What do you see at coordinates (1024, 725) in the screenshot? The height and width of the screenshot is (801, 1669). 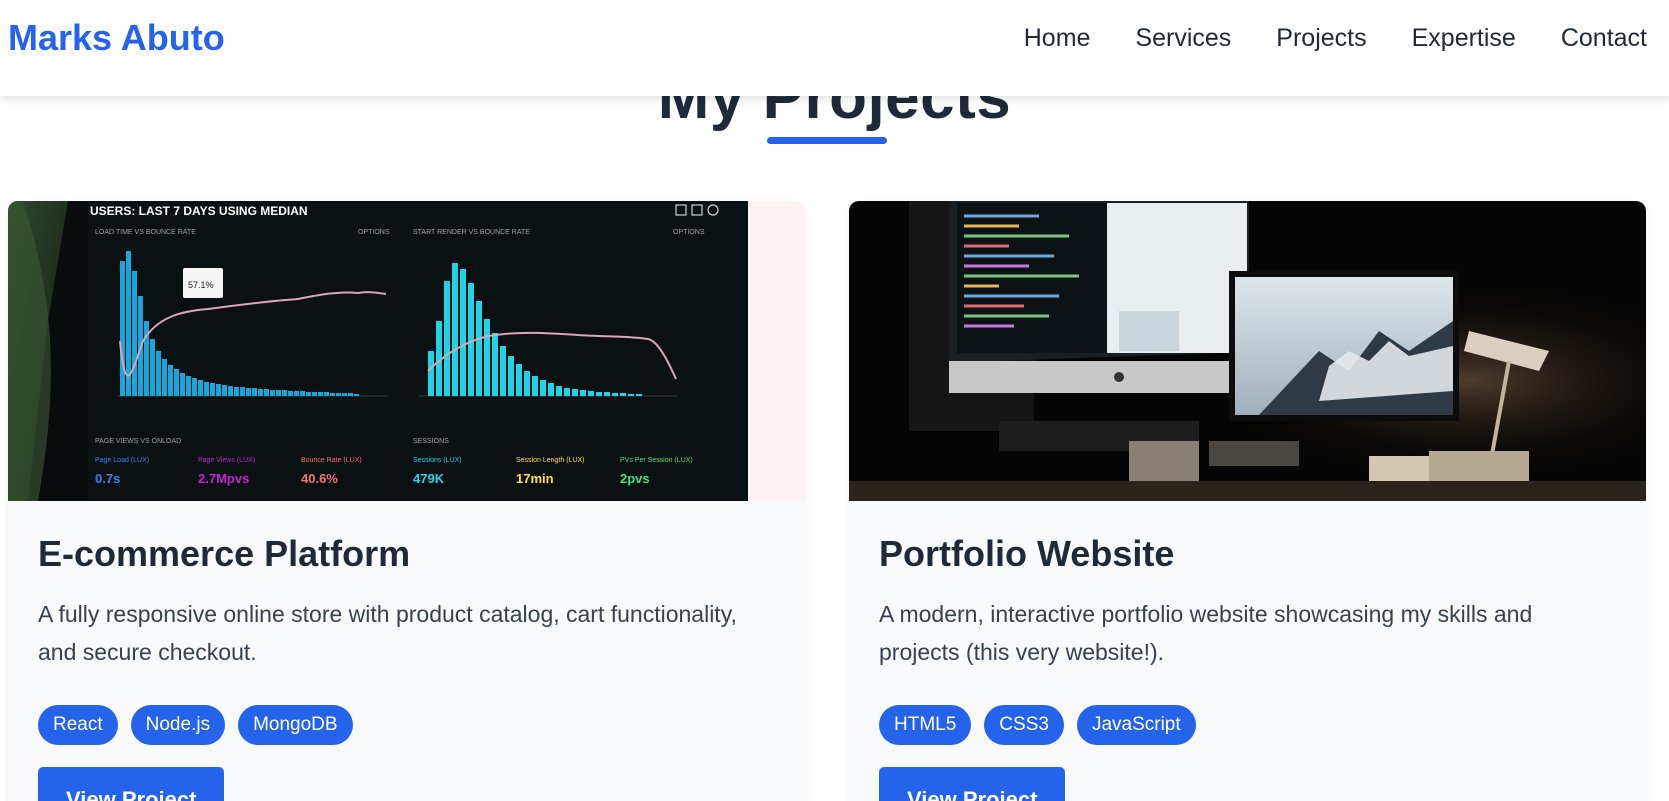 I see `tech-tag-css3: CSS3` at bounding box center [1024, 725].